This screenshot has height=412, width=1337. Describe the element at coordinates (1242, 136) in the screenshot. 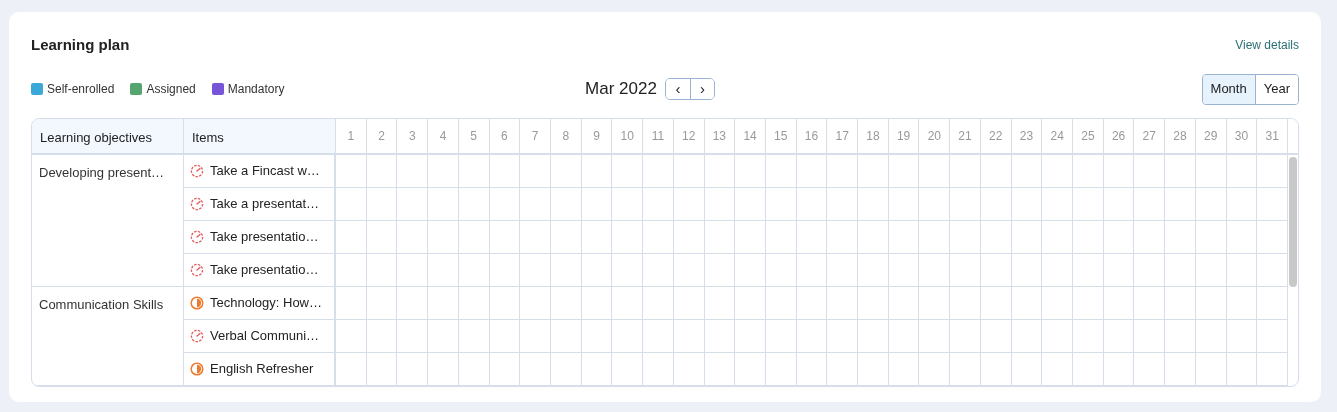

I see `day-header: 30` at that location.